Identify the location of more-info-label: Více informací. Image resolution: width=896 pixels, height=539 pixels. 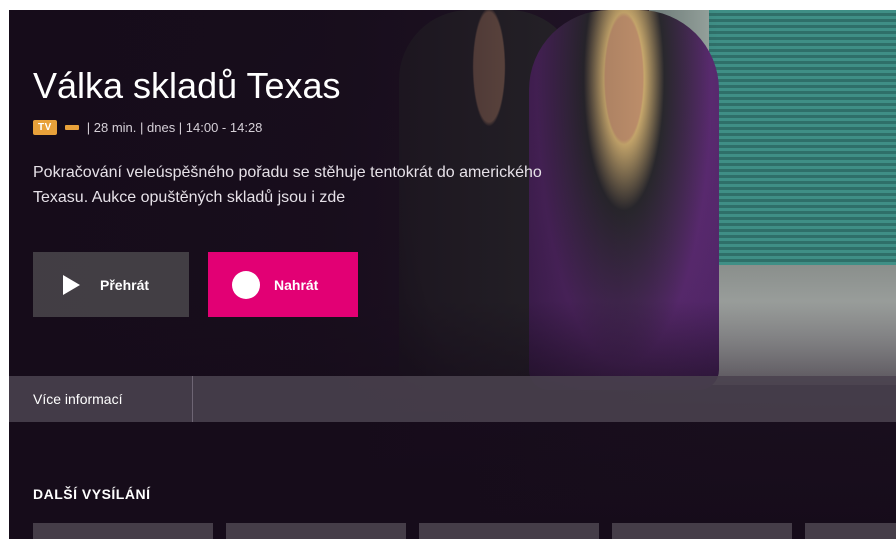
(78, 399).